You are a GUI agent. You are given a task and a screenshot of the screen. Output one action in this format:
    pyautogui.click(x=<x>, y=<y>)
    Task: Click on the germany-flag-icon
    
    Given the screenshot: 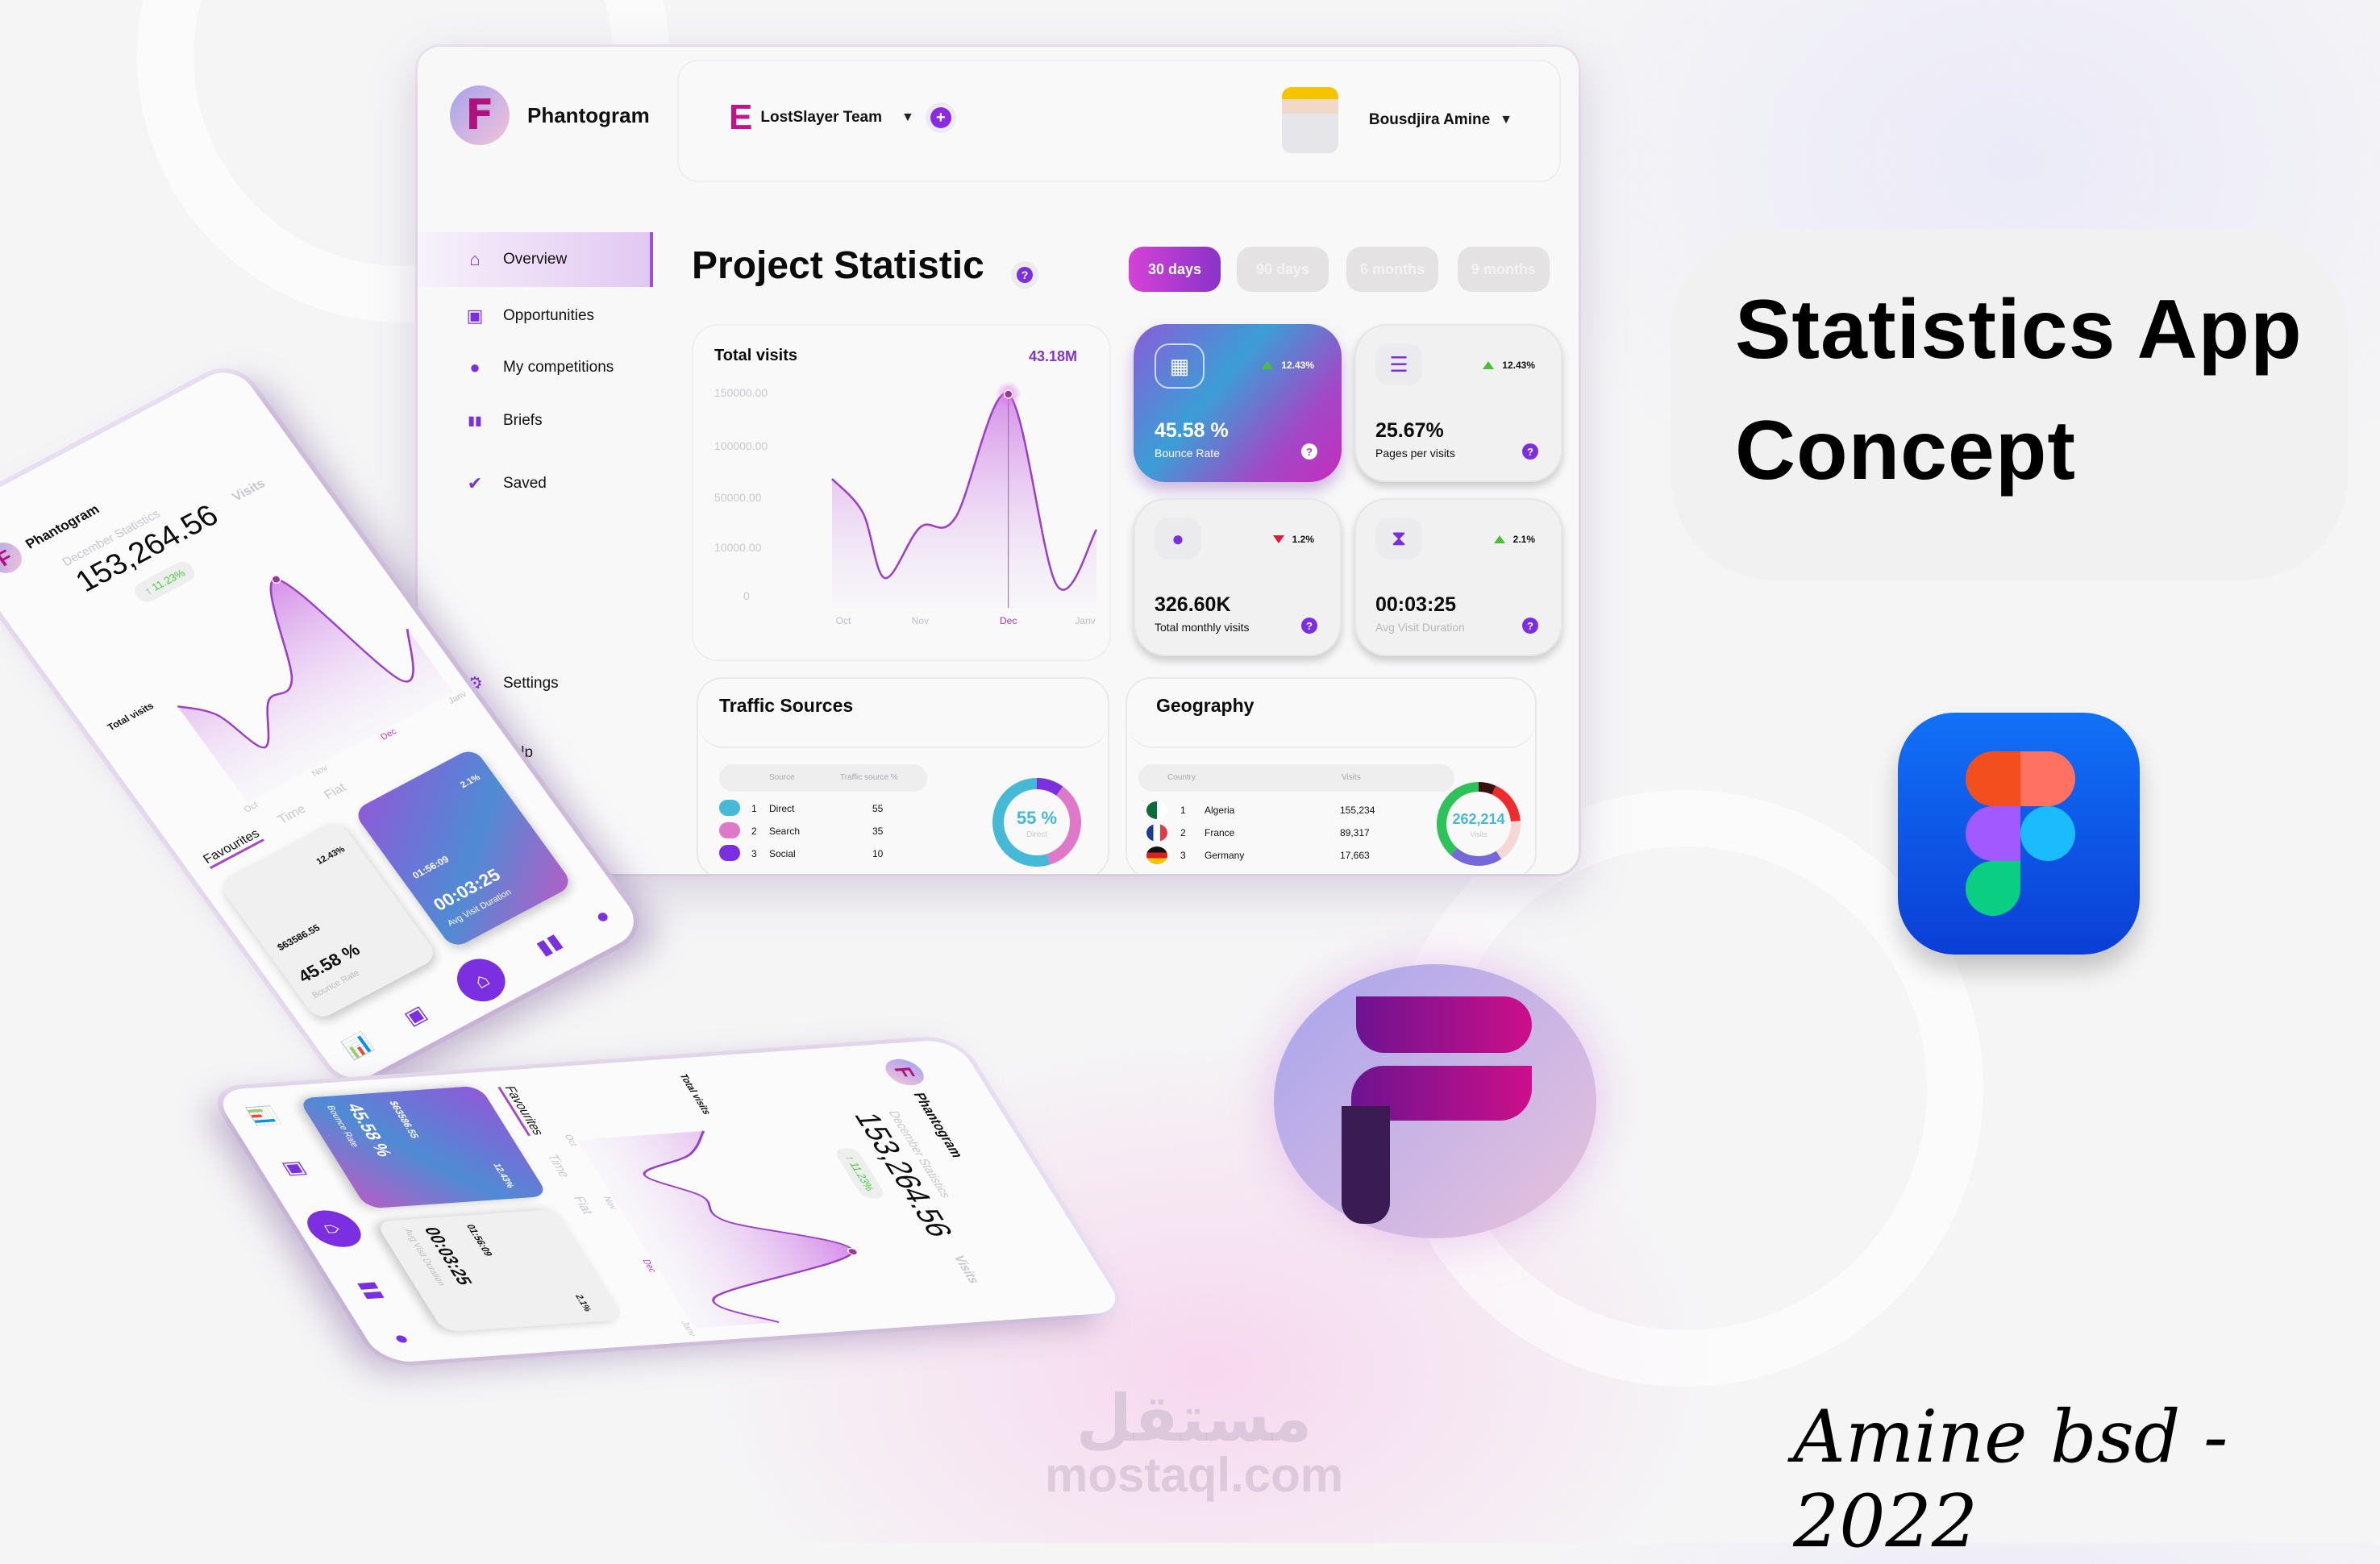 What is the action you would take?
    pyautogui.click(x=1157, y=855)
    